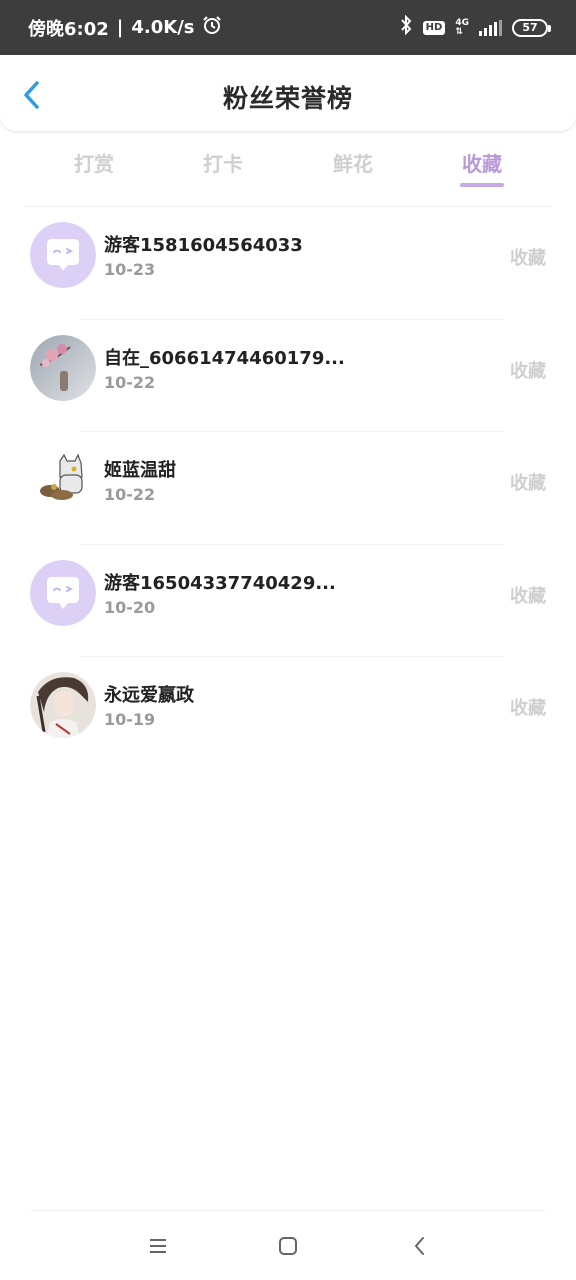  What do you see at coordinates (288, 1210) in the screenshot?
I see `nav-divider` at bounding box center [288, 1210].